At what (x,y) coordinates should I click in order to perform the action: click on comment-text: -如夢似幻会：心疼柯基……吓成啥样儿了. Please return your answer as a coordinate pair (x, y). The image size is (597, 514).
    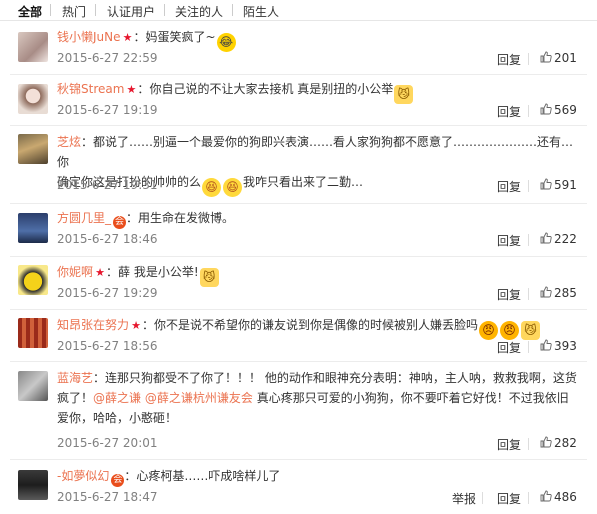
    Looking at the image, I should click on (169, 478).